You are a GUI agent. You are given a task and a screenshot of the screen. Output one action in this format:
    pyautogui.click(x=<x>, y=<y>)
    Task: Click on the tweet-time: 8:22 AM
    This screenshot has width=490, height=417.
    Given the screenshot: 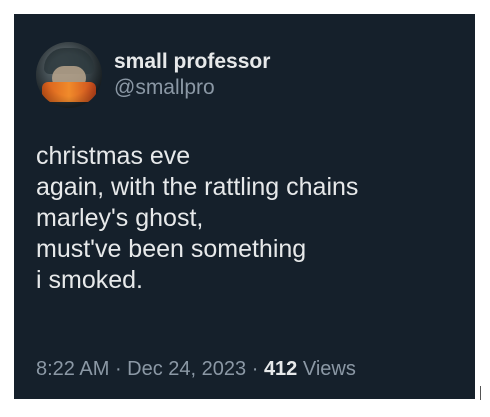 What is the action you would take?
    pyautogui.click(x=72, y=369)
    